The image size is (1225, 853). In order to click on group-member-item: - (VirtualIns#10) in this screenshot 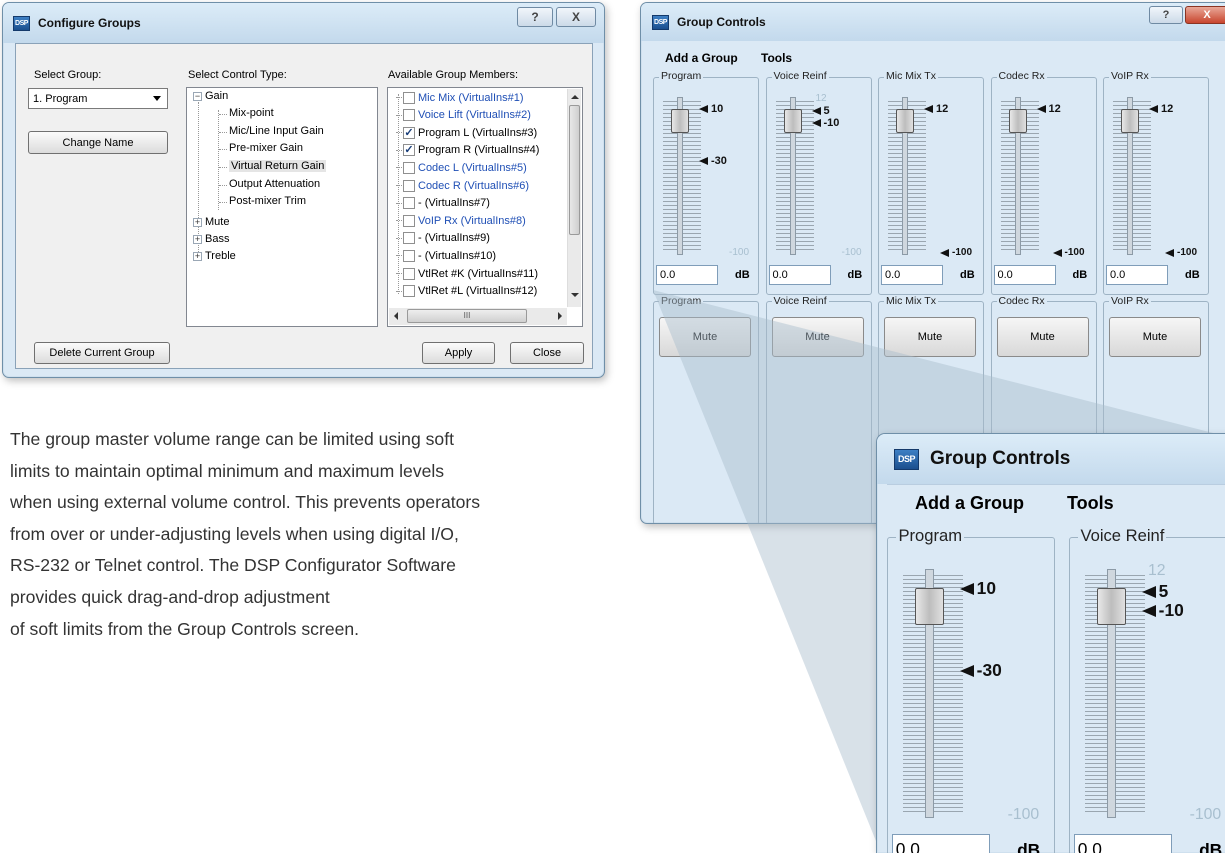, I will do `click(446, 255)`.